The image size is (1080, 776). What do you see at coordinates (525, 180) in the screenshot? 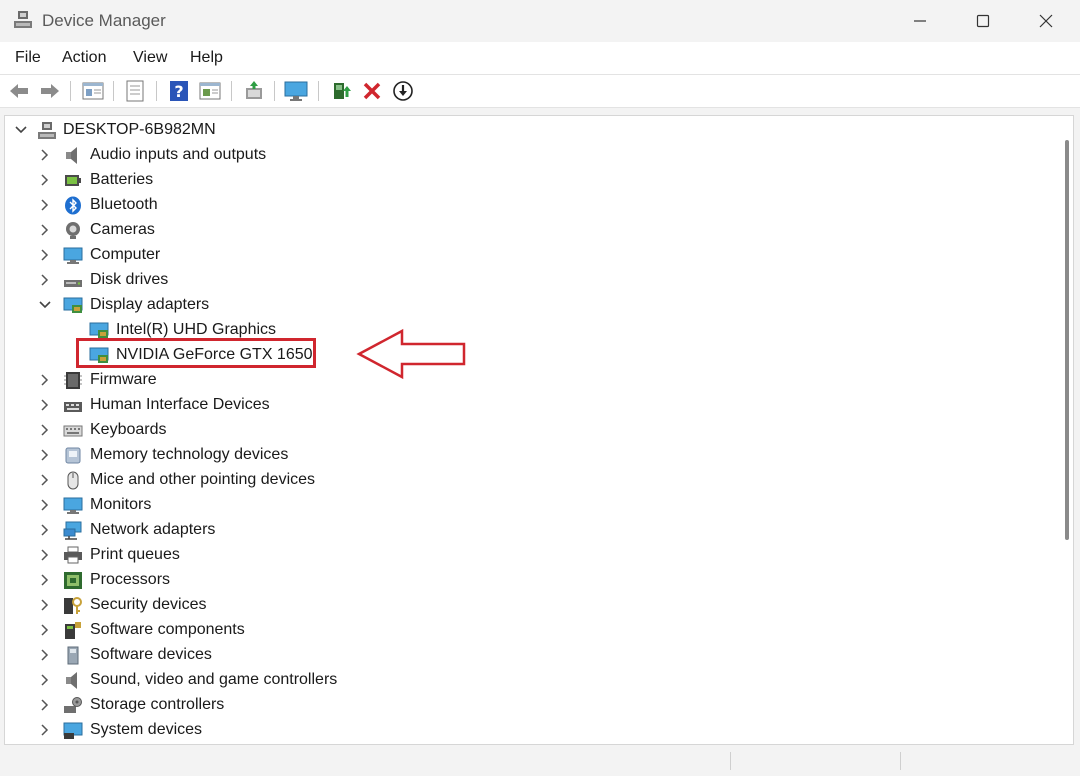
I see `tree-item-batteries: Batteries` at bounding box center [525, 180].